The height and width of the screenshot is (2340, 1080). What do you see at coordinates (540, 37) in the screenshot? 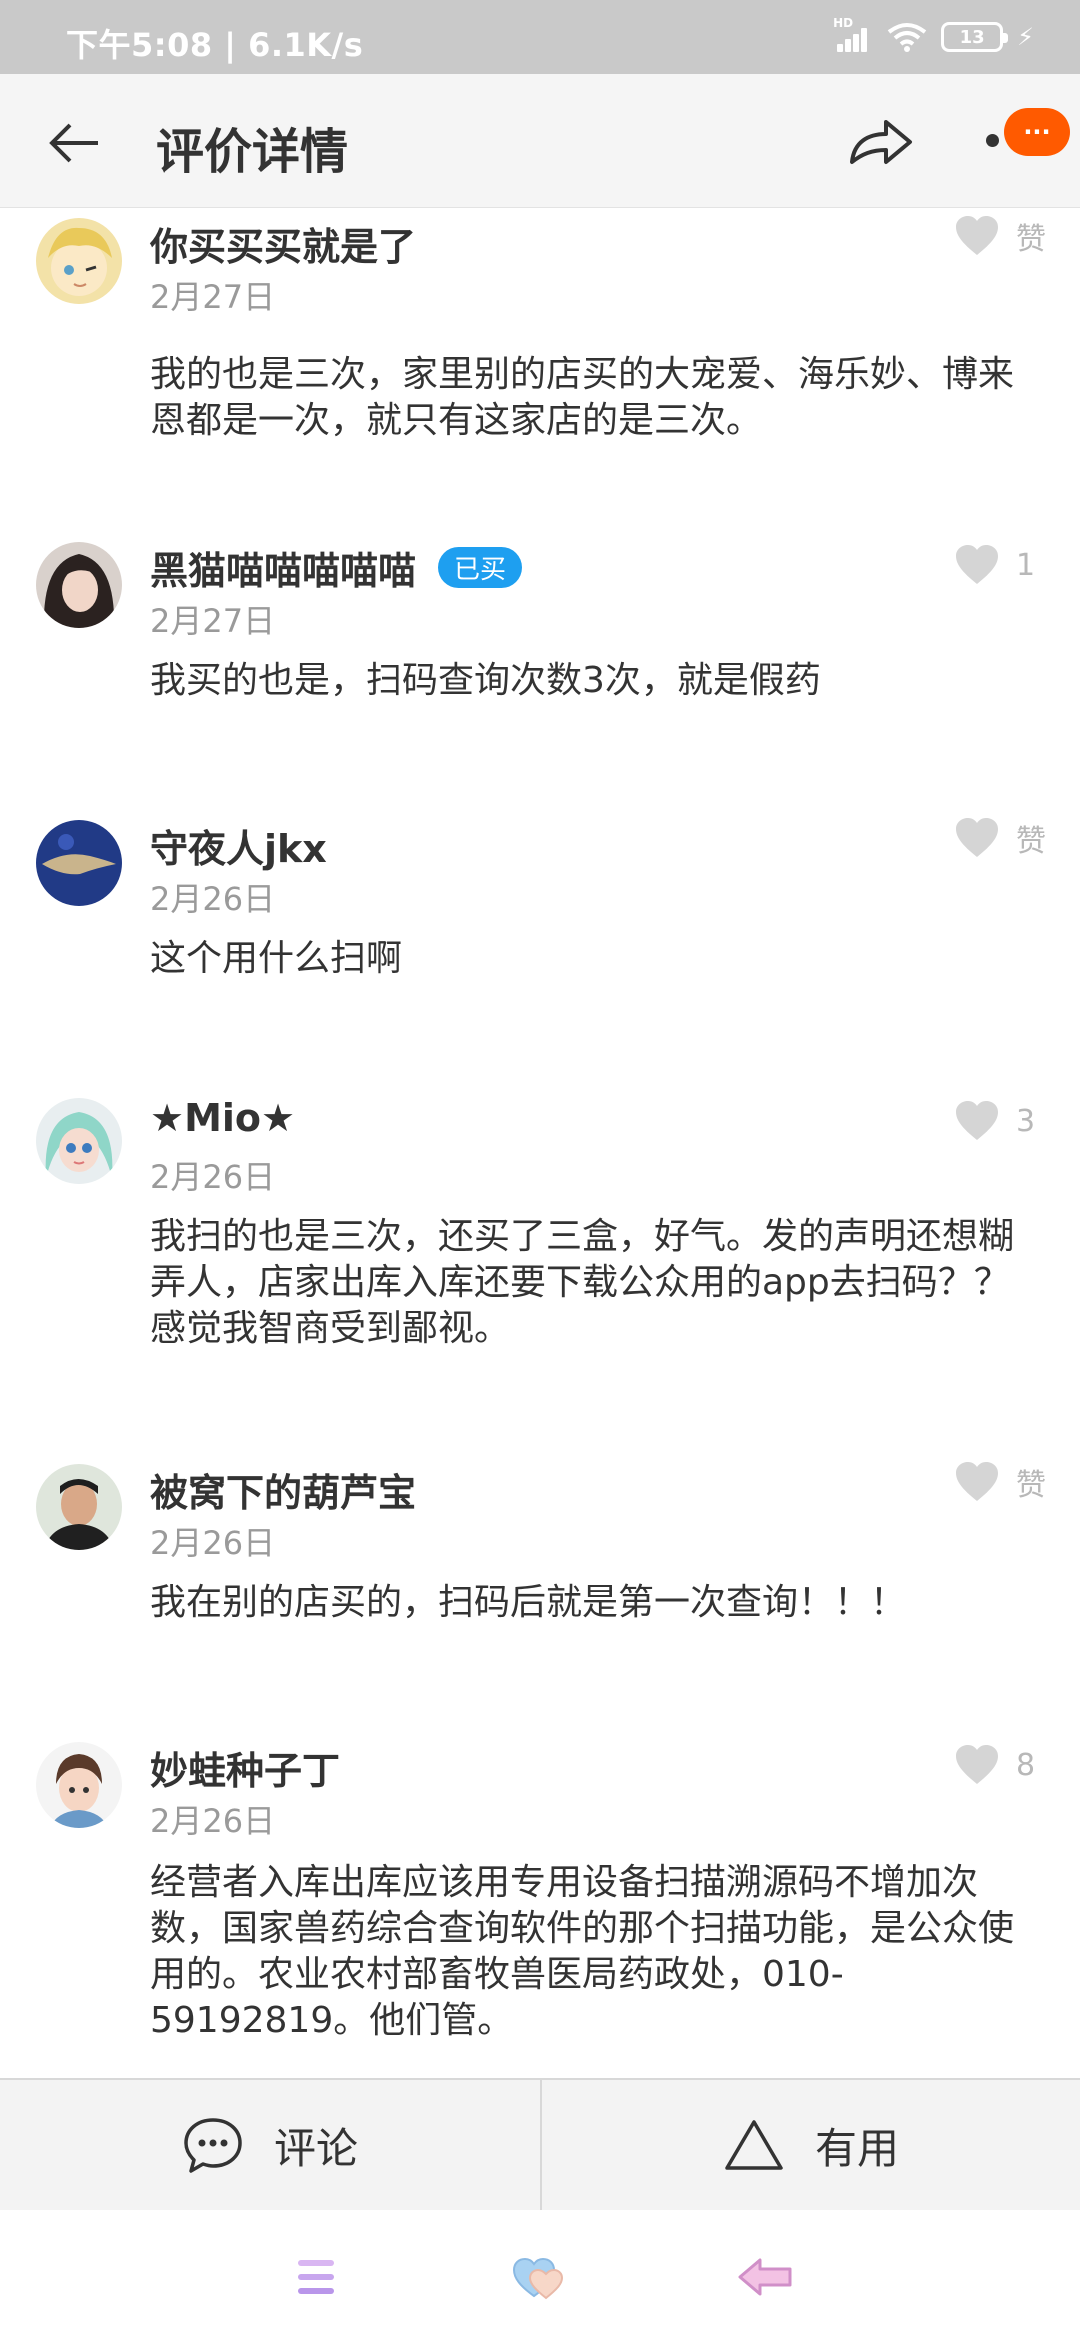
I see `status-bar: 下午5:08 | 6.1K/s HD 13 ⚡` at bounding box center [540, 37].